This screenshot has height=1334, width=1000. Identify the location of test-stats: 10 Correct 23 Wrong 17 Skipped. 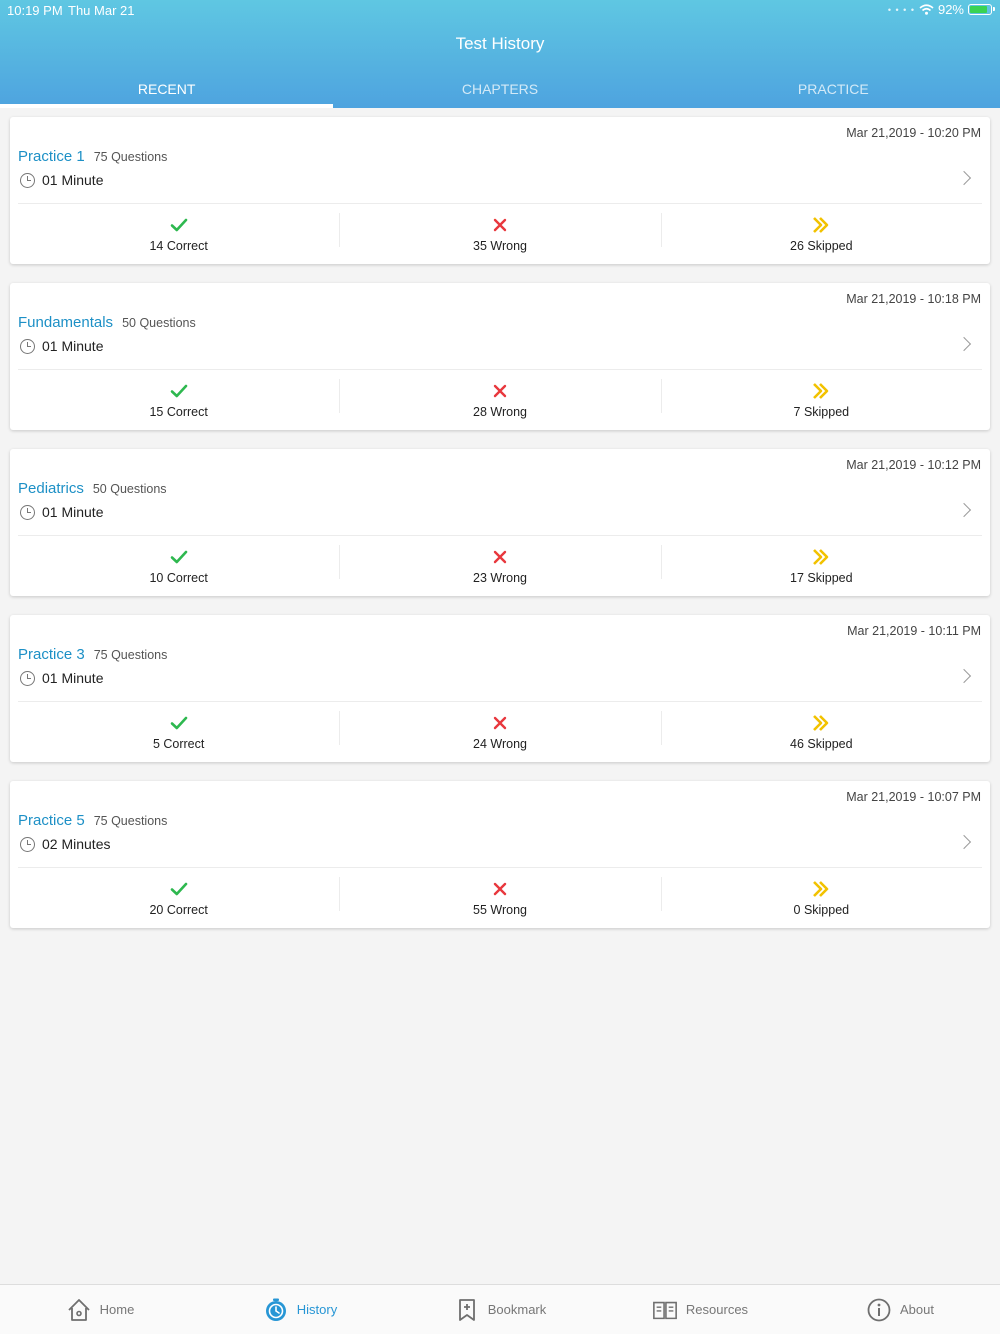
(500, 564).